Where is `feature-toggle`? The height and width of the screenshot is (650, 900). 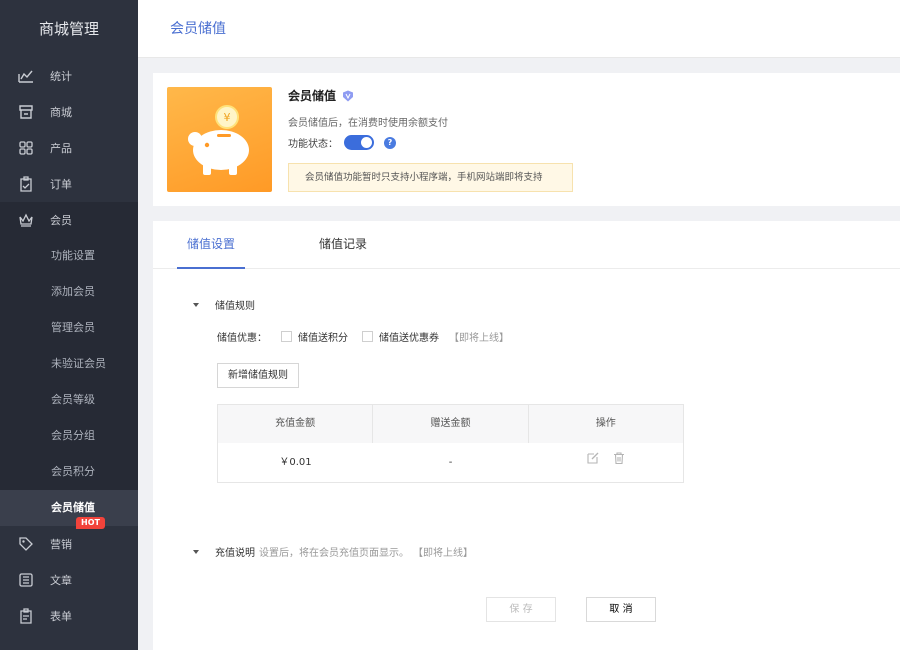
feature-toggle is located at coordinates (359, 142).